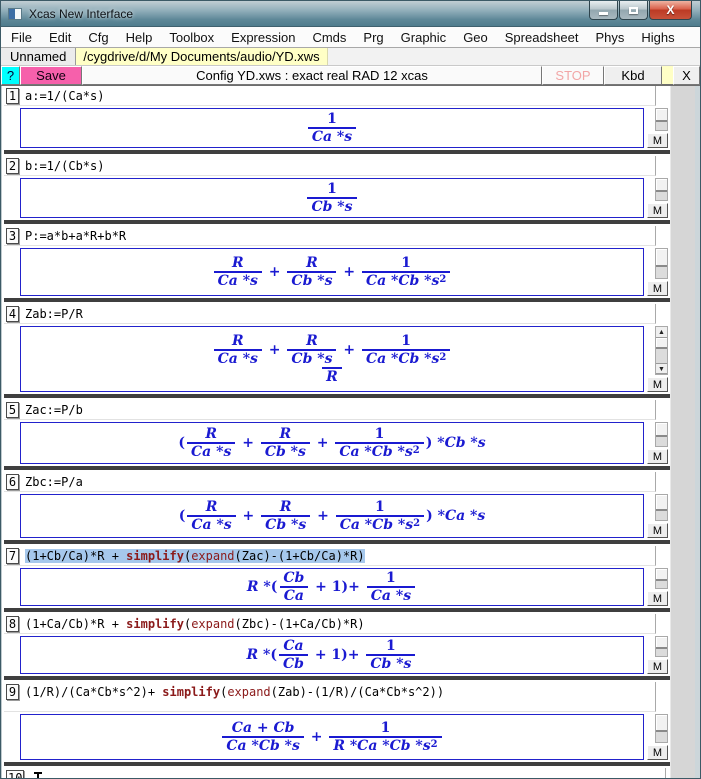 The width and height of the screenshot is (701, 779). Describe the element at coordinates (75, 235) in the screenshot. I see `entry-input: P:=a*b+a*R+b*R` at that location.